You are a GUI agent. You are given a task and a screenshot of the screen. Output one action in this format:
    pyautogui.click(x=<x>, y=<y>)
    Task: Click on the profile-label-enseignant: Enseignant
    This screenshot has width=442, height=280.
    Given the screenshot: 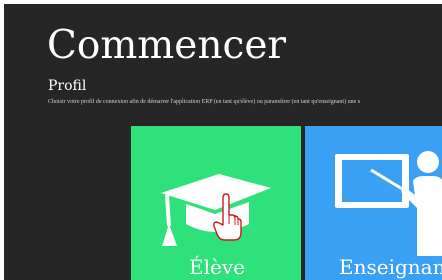 What is the action you would take?
    pyautogui.click(x=390, y=267)
    